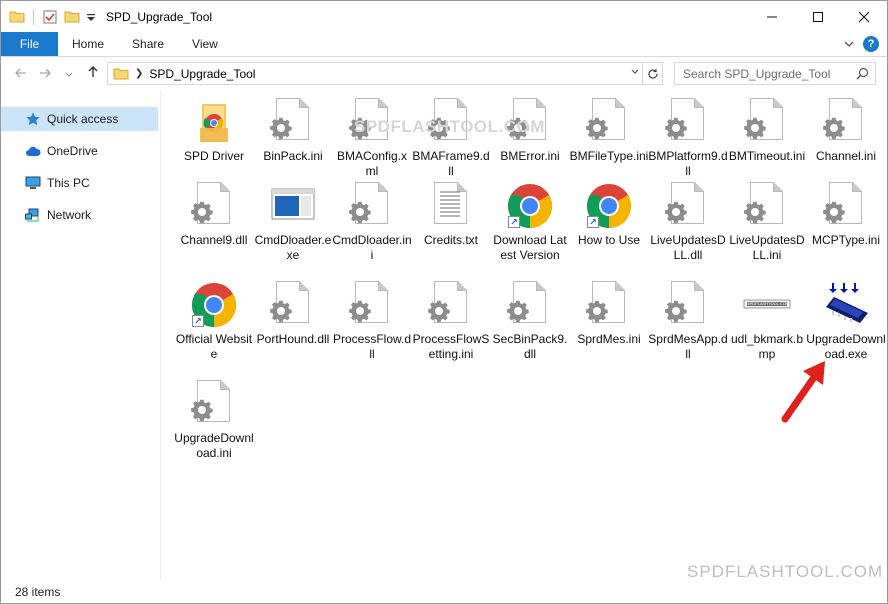 The width and height of the screenshot is (888, 604). Describe the element at coordinates (609, 314) in the screenshot. I see `file-item: SprdMes.ini` at that location.